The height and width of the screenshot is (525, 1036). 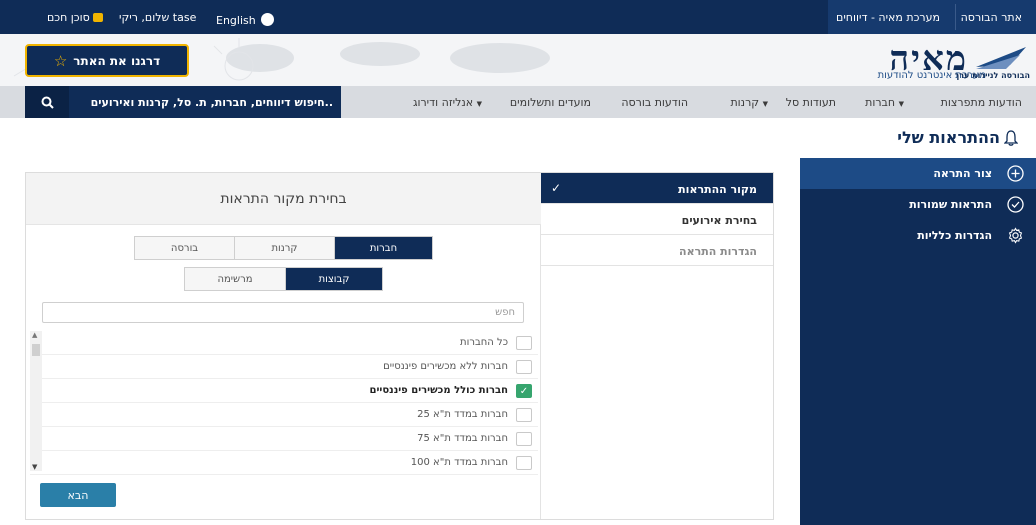 What do you see at coordinates (954, 235) in the screenshot?
I see `sidebar-item-label: הגדרות כלליות` at bounding box center [954, 235].